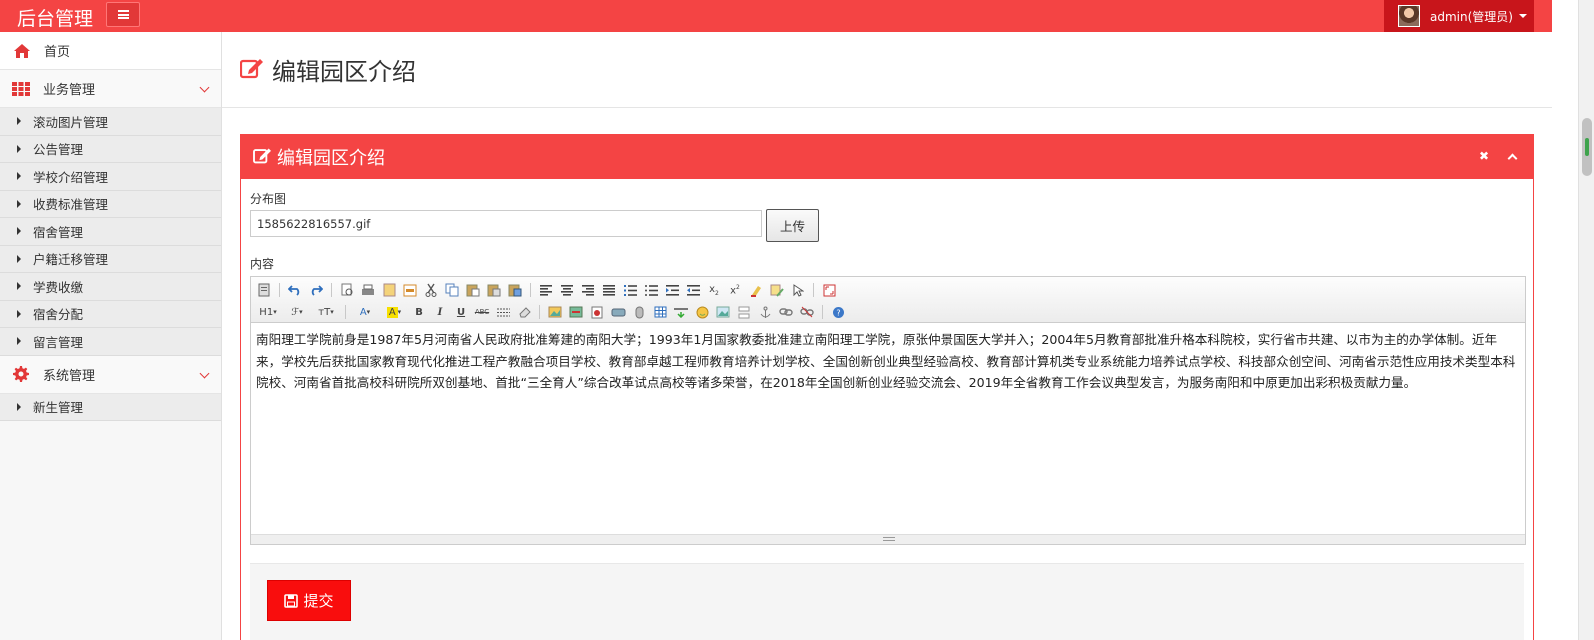  What do you see at coordinates (291, 600) in the screenshot?
I see `save-icon` at bounding box center [291, 600].